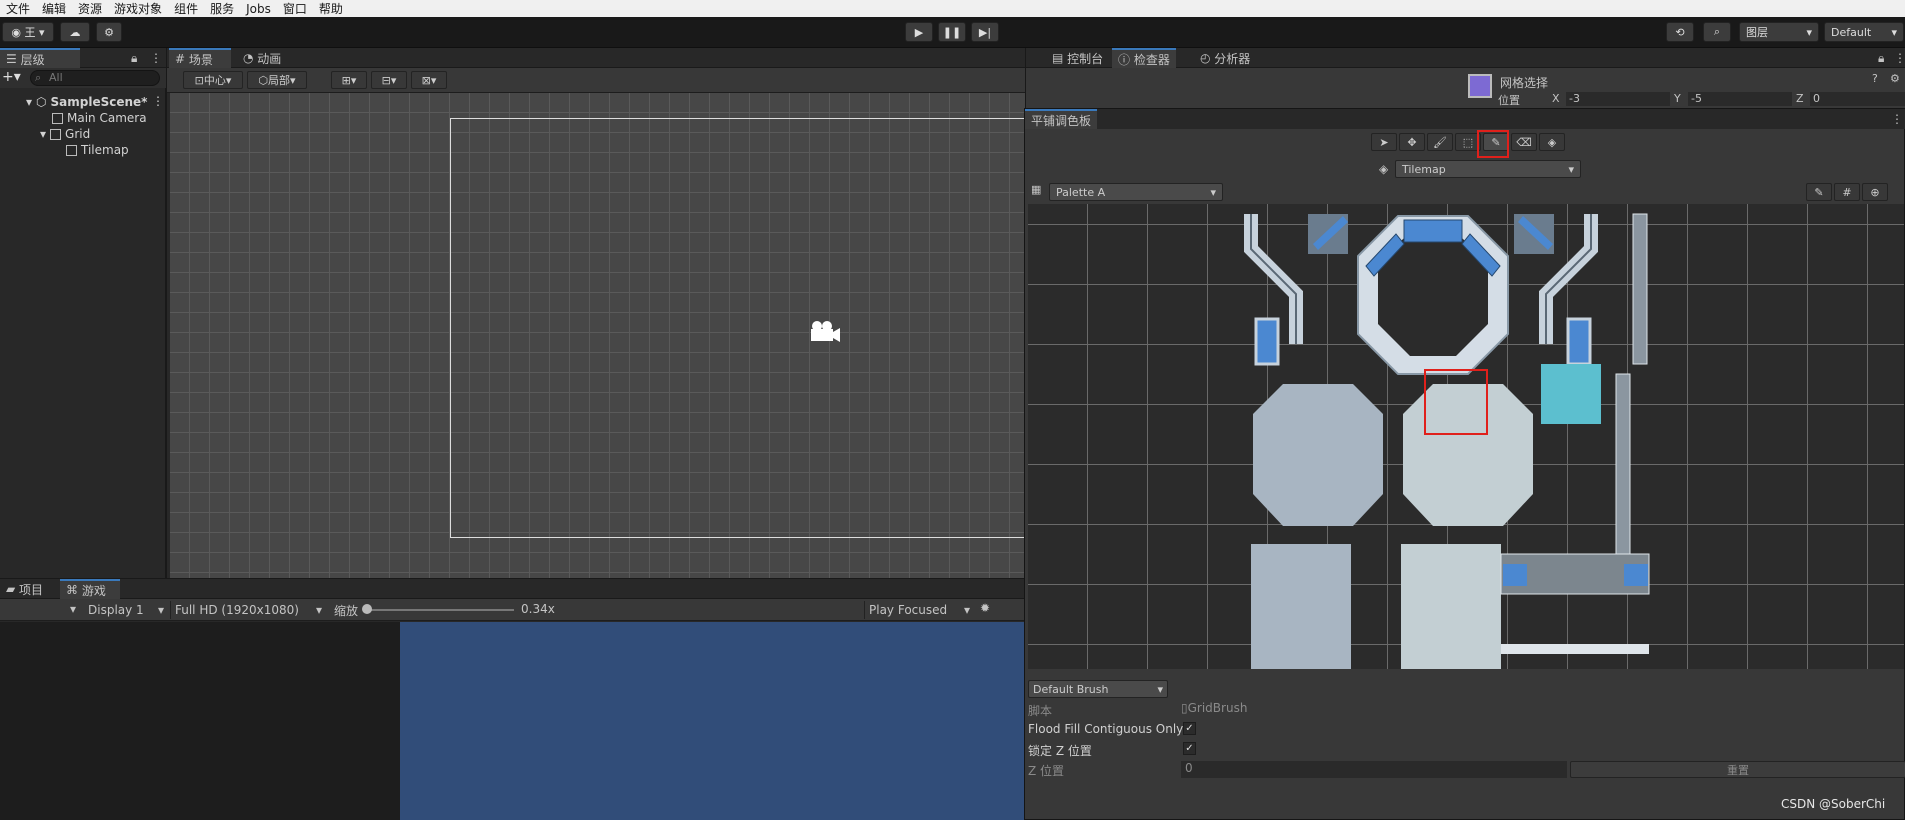 The height and width of the screenshot is (820, 1905). What do you see at coordinates (389, 80) in the screenshot?
I see `increment-snap-button: ⊟▾` at bounding box center [389, 80].